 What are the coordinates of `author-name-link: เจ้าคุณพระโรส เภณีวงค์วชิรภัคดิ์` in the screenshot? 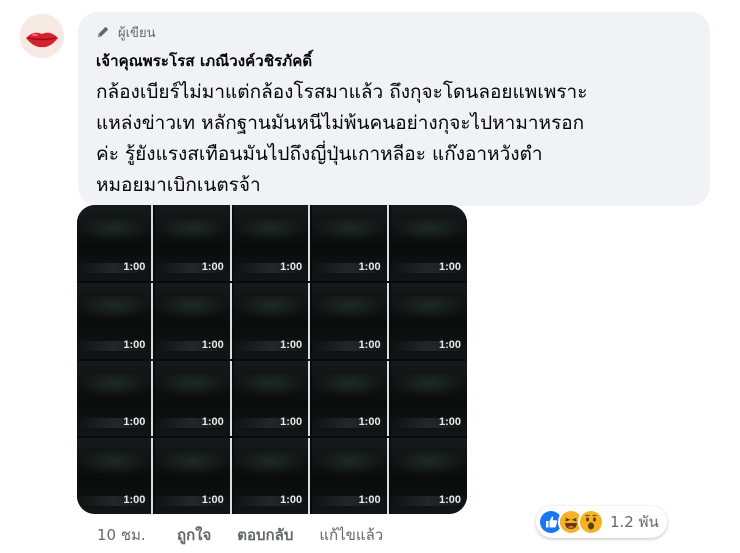 It's located at (394, 61).